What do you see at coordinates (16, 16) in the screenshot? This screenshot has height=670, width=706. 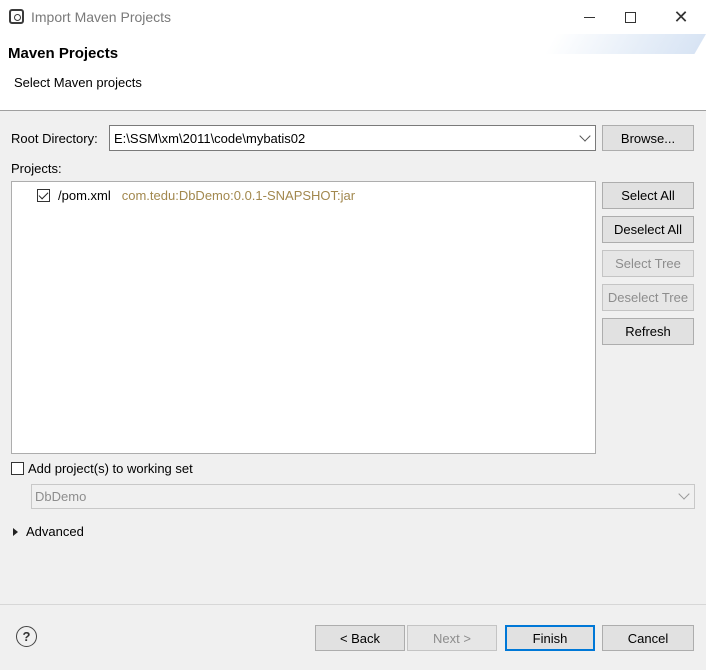 I see `eclipse-icon` at bounding box center [16, 16].